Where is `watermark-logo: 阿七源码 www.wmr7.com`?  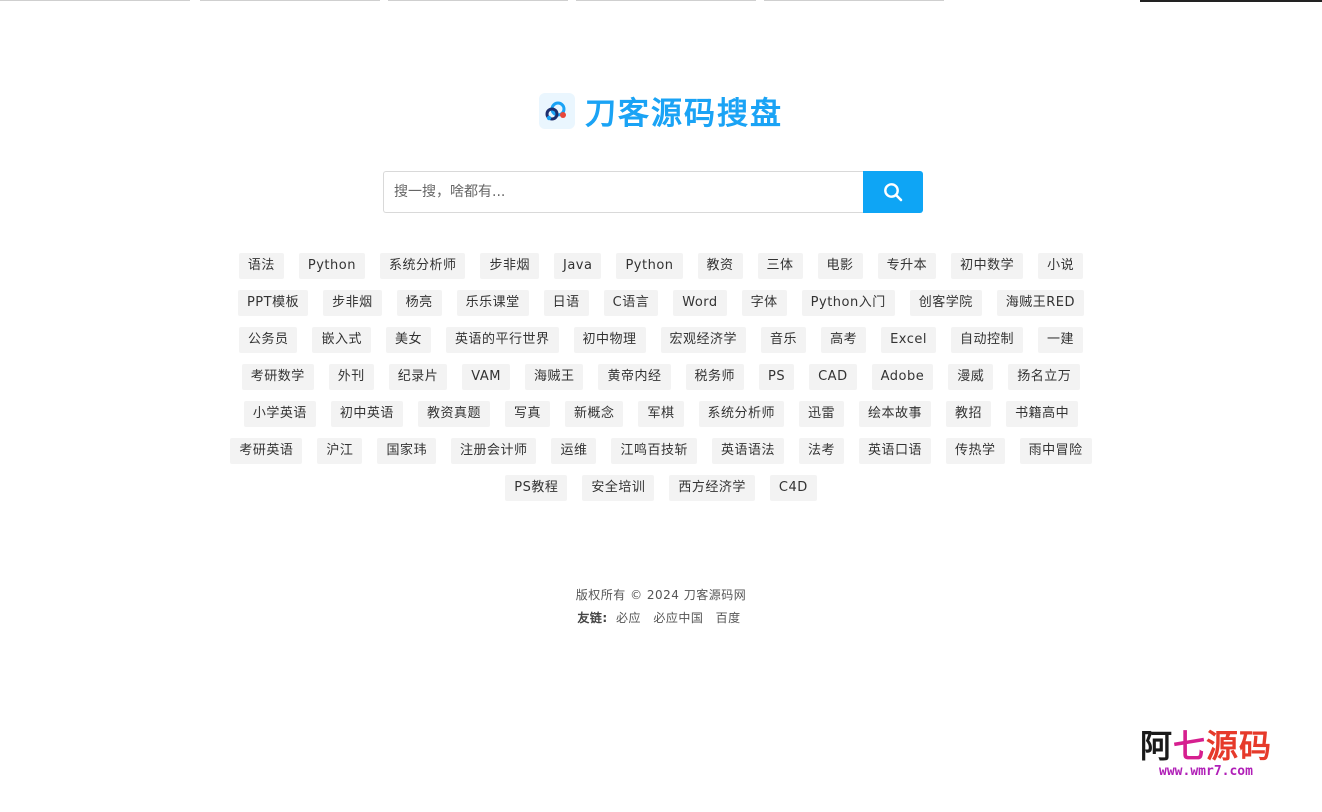 watermark-logo: 阿七源码 www.wmr7.com is located at coordinates (1206, 755).